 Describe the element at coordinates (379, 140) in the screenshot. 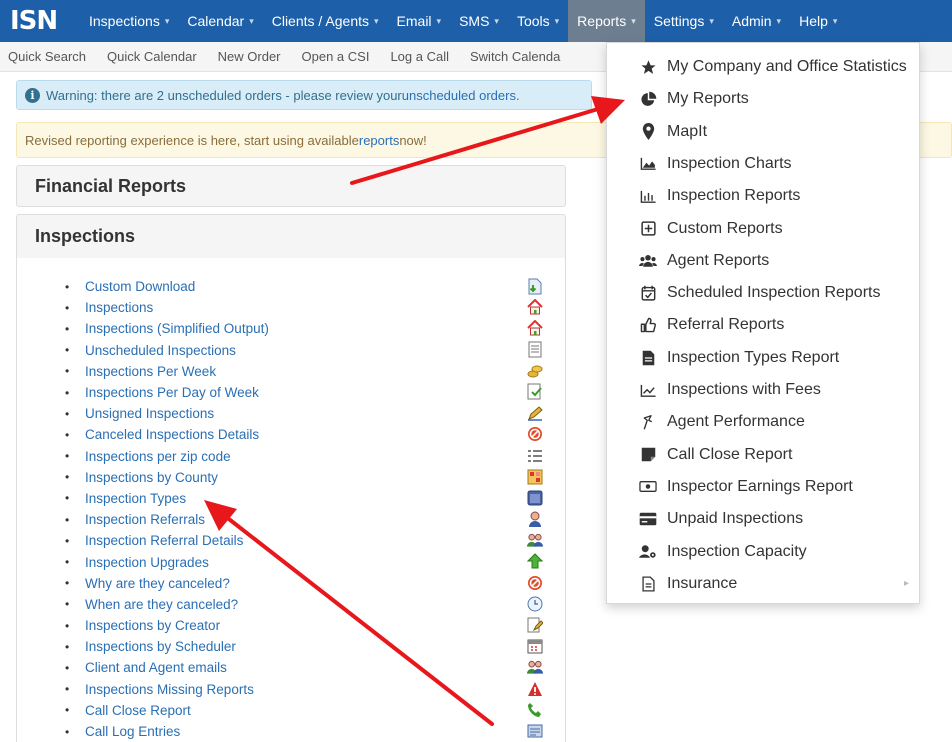

I see `reports-link: reports` at that location.